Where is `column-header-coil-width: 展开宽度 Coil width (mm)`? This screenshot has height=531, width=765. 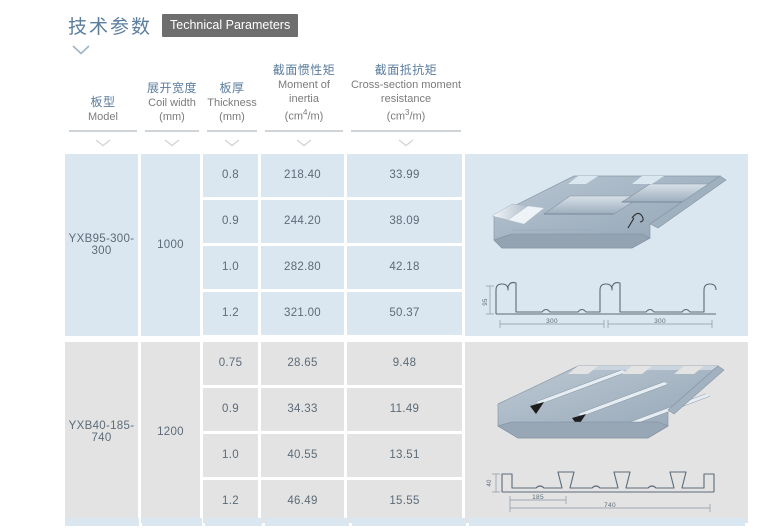
column-header-coil-width: 展开宽度 Coil width (mm) is located at coordinates (172, 105).